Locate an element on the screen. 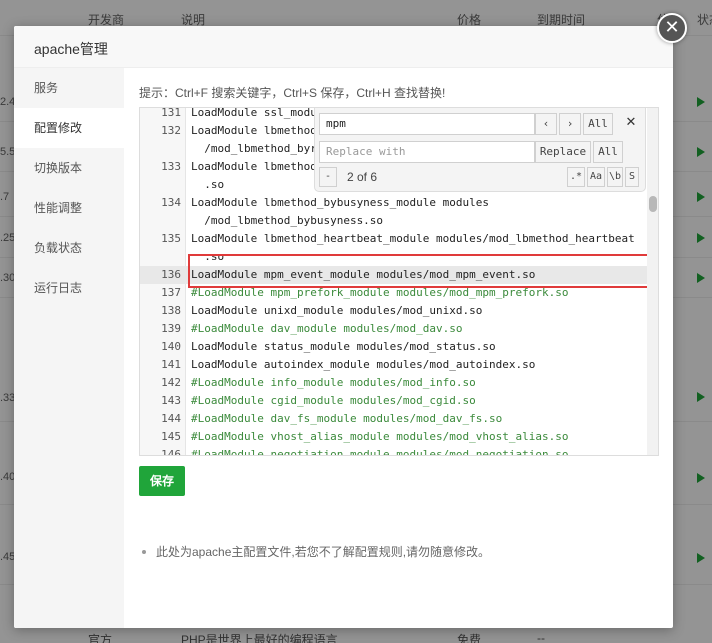 The height and width of the screenshot is (643, 712). match-counter: 2 of 6 is located at coordinates (362, 177).